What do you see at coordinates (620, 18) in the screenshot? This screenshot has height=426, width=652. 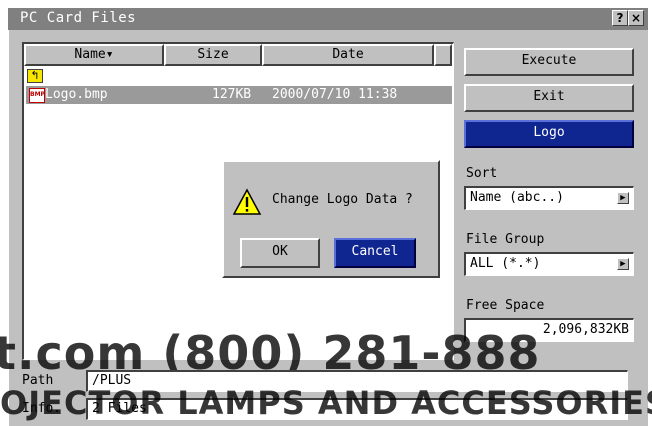 I see `help-button: ?` at bounding box center [620, 18].